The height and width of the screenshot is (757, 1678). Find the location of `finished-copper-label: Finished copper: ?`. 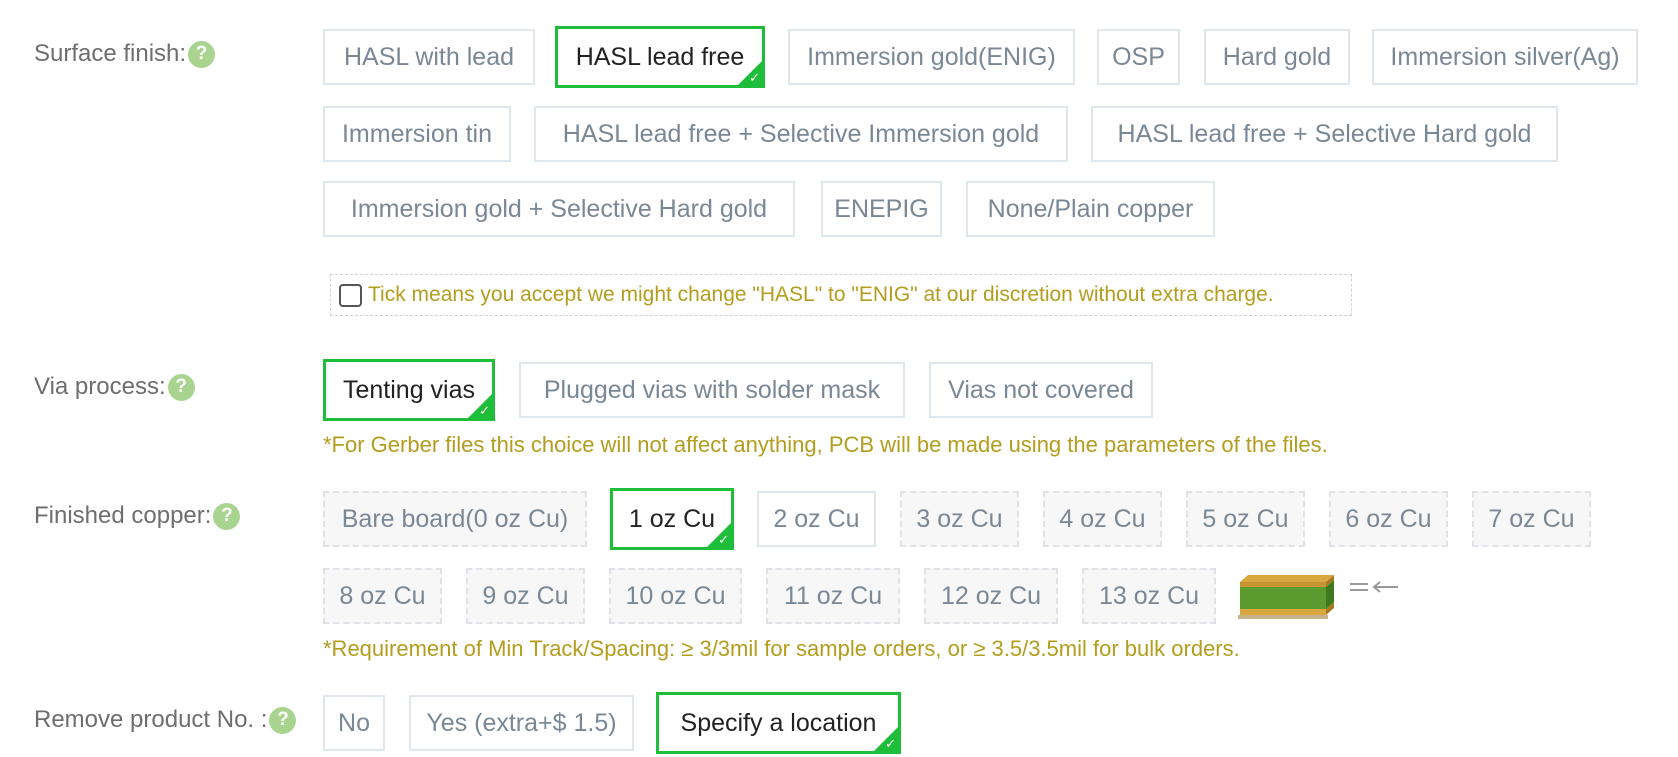

finished-copper-label: Finished copper: ? is located at coordinates (137, 516).